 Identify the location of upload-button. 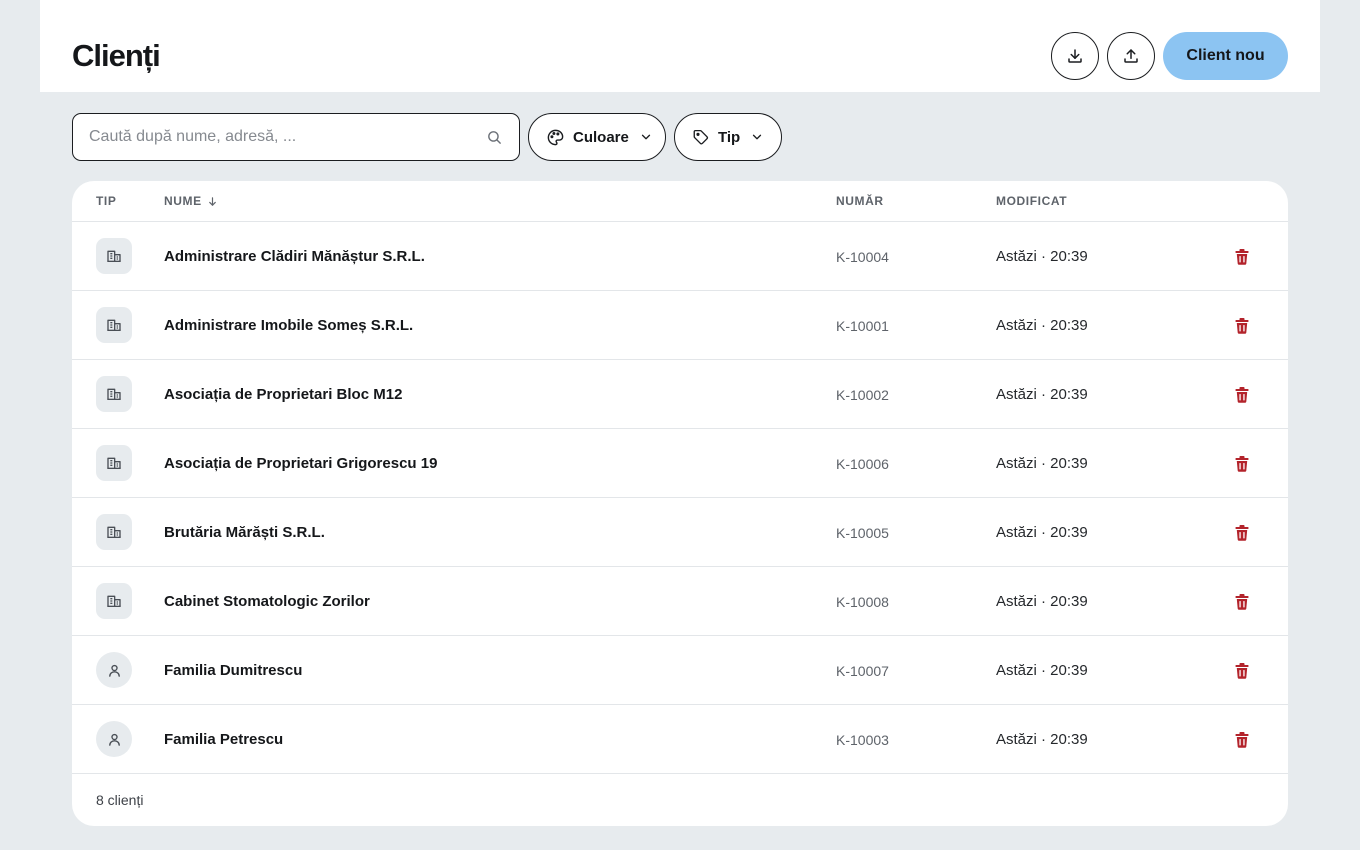
(1131, 56).